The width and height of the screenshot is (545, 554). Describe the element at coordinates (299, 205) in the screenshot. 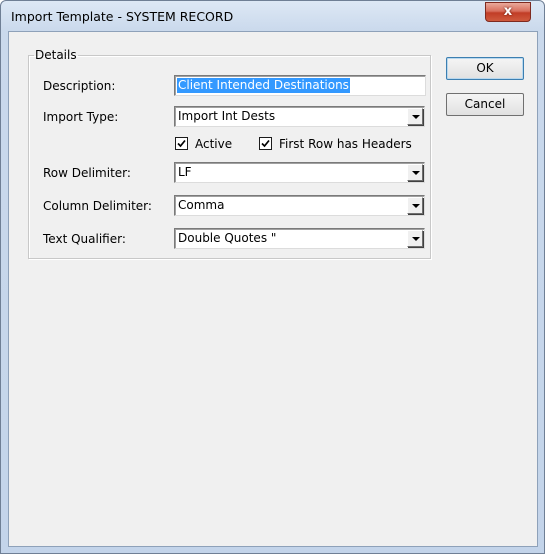

I see `column-delimiter-select: Comma` at that location.